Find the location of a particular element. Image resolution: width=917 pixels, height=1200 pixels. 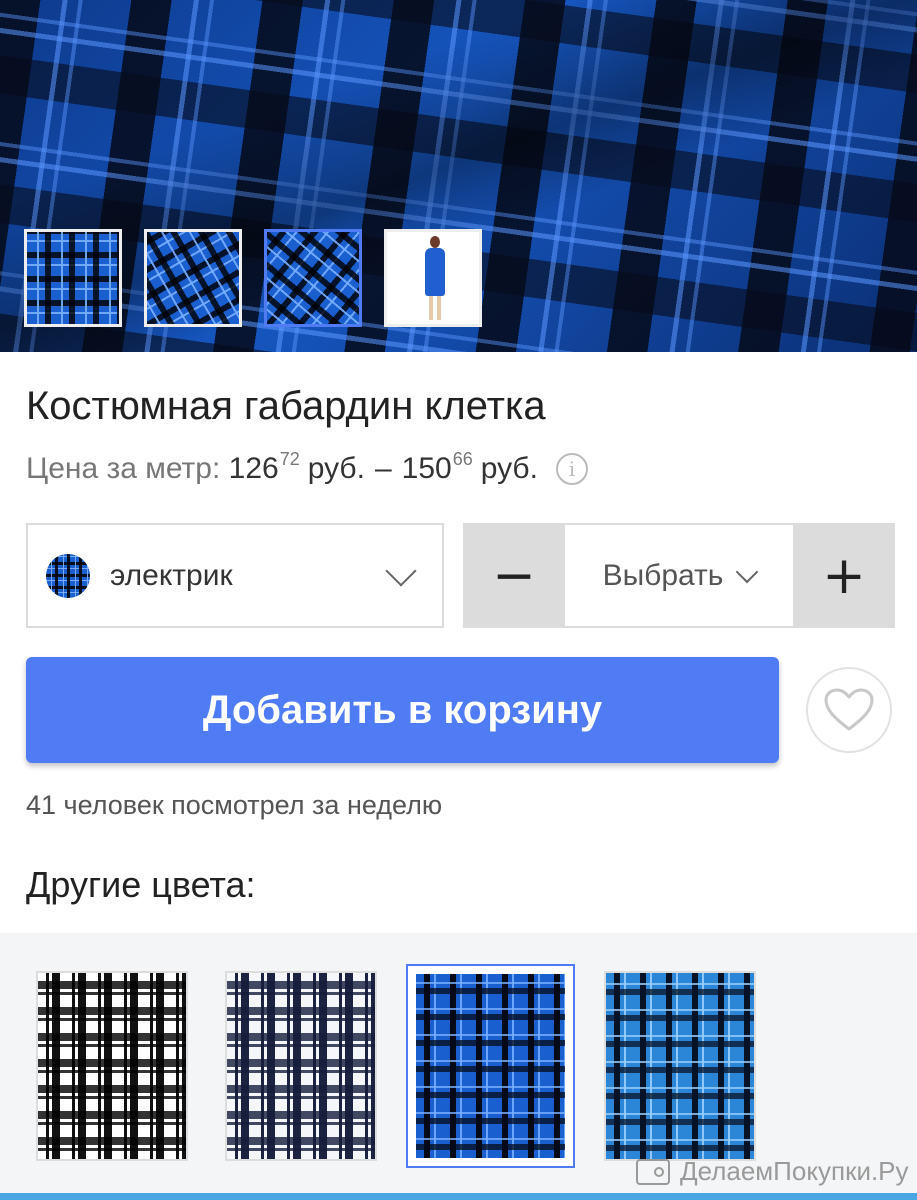

color-swatch is located at coordinates (68, 575).